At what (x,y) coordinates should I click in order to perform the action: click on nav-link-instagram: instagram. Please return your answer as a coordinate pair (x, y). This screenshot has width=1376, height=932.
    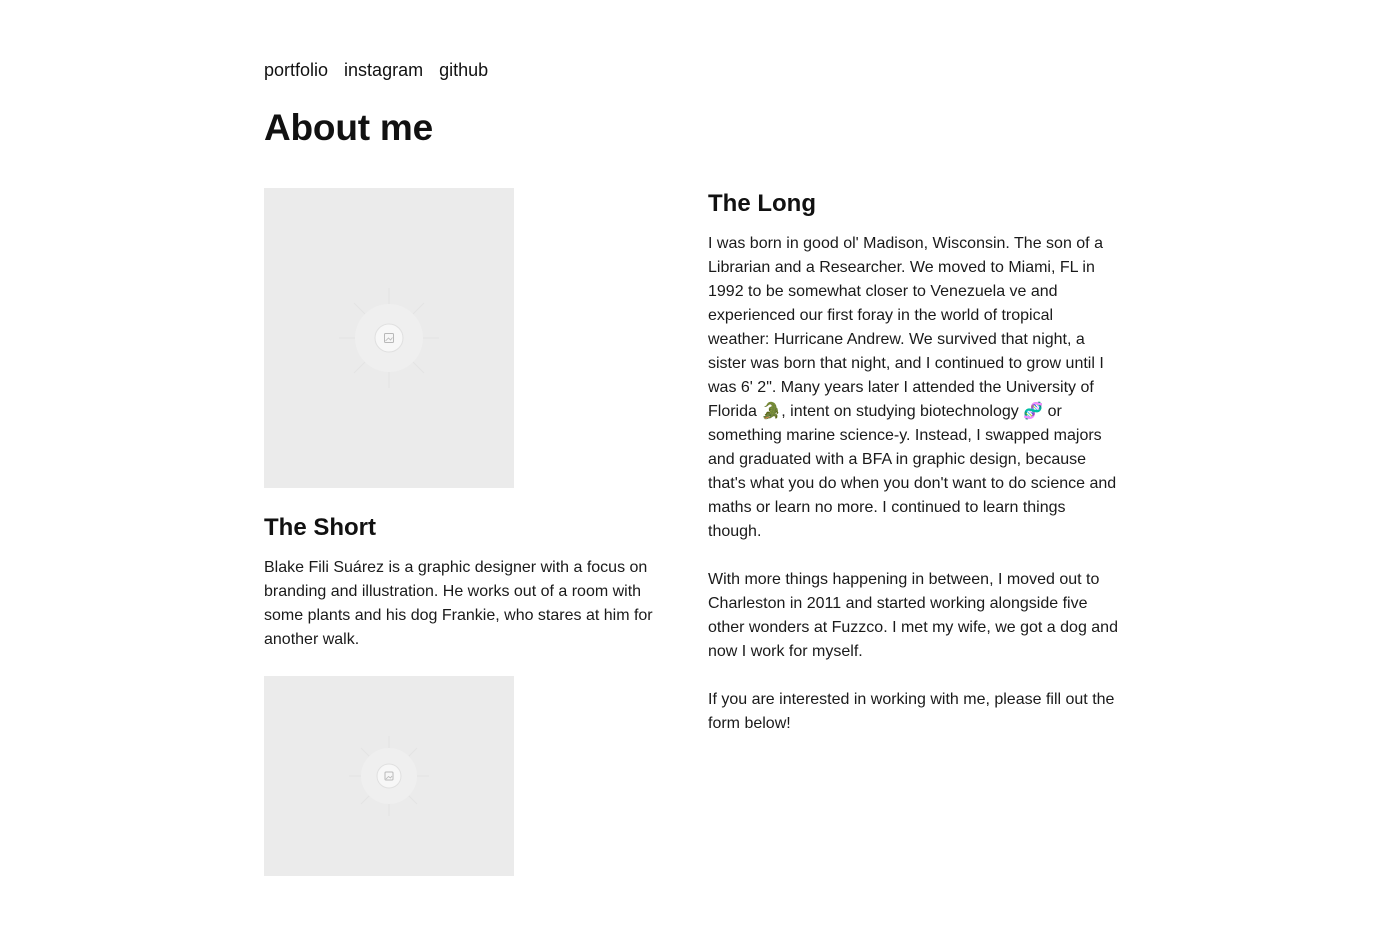
    Looking at the image, I should click on (383, 70).